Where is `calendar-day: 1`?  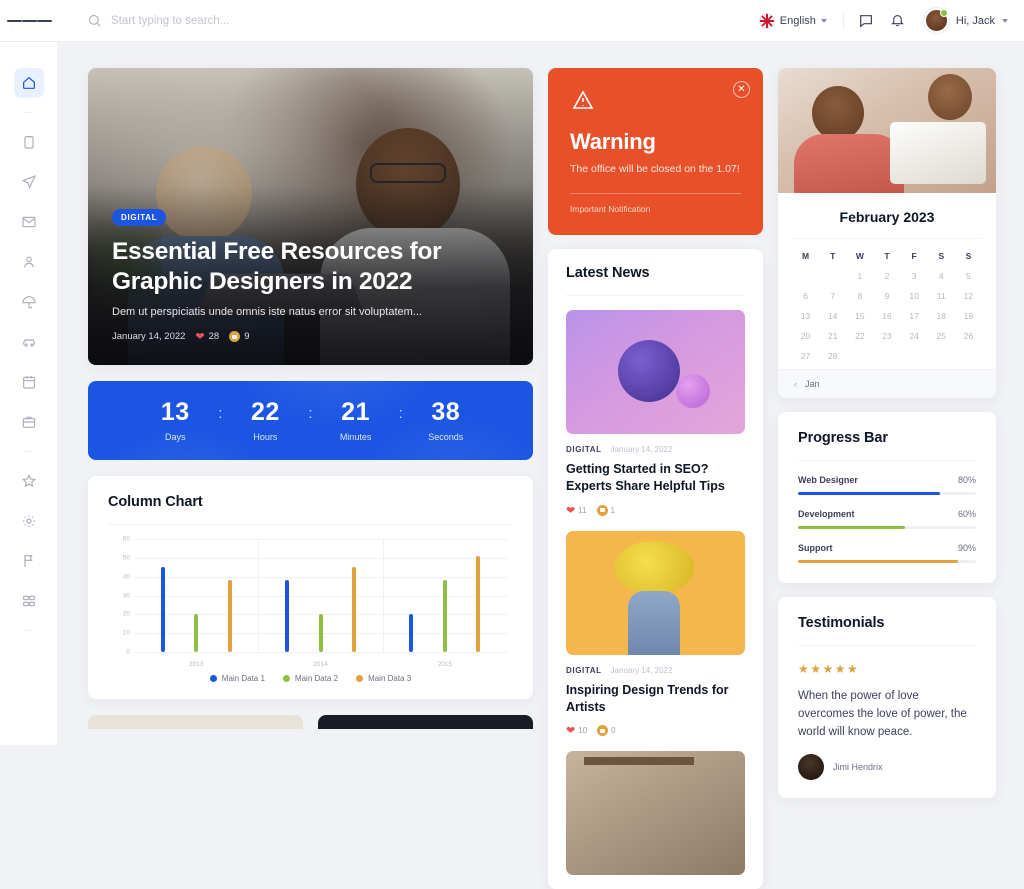
calendar-day: 1 is located at coordinates (859, 276).